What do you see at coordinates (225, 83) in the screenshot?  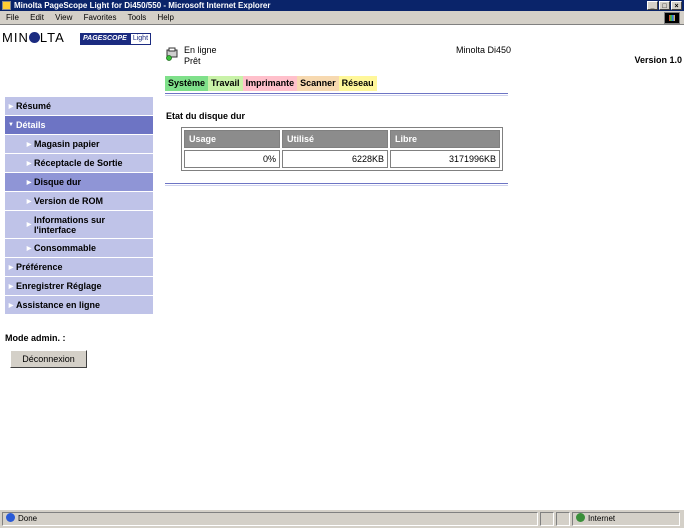 I see `tab-travail: Travail` at bounding box center [225, 83].